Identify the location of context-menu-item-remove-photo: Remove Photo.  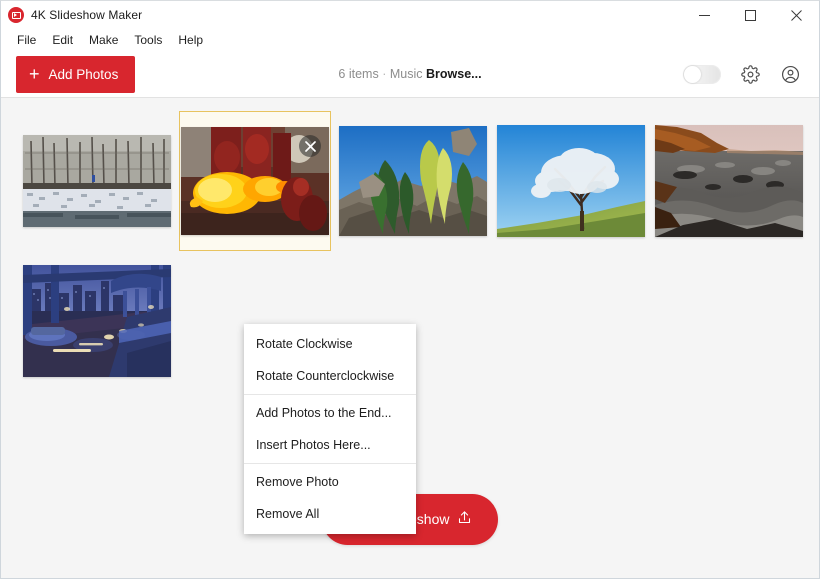
(330, 482).